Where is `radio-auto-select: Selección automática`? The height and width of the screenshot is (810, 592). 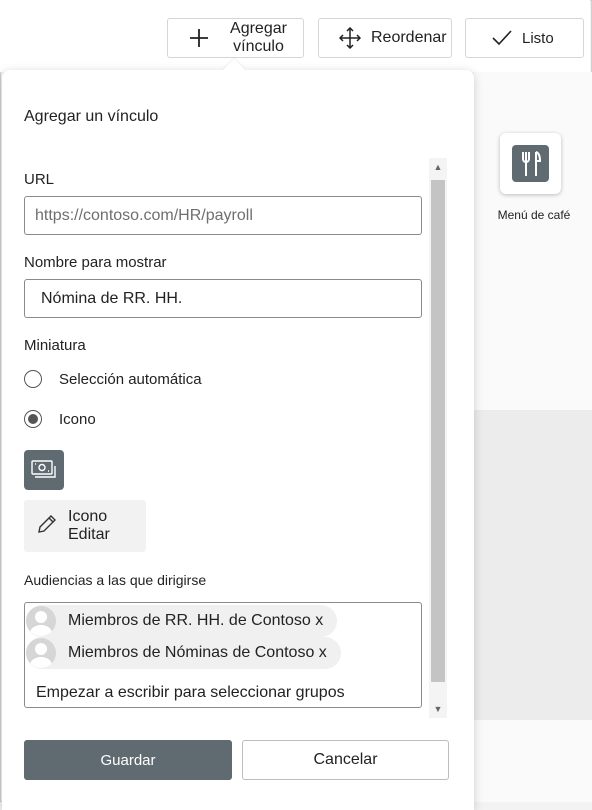 radio-auto-select: Selección automática is located at coordinates (113, 379).